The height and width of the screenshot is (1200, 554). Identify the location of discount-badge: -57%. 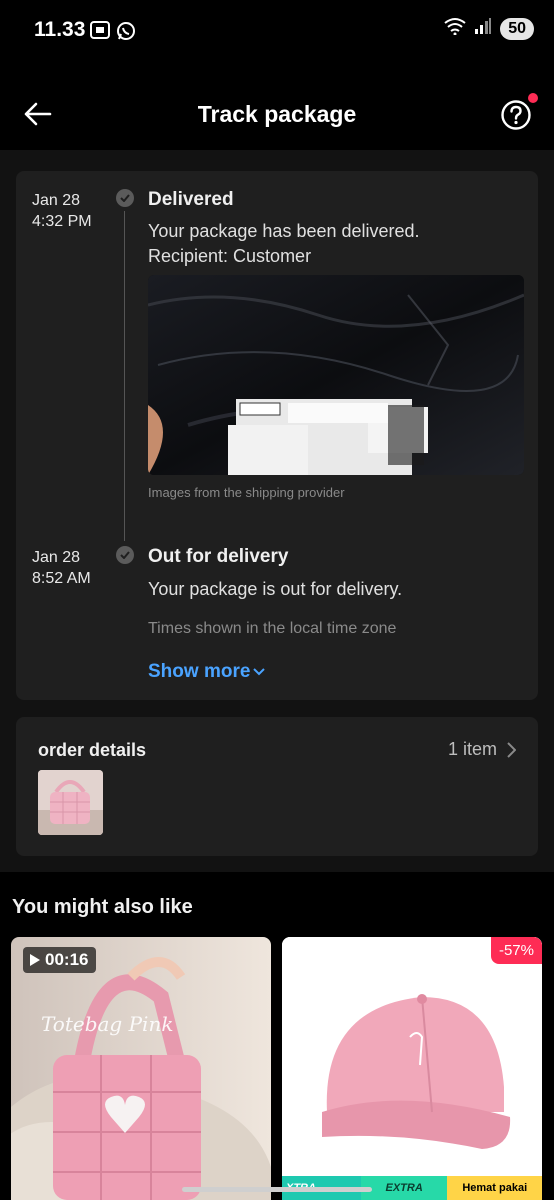
(516, 950).